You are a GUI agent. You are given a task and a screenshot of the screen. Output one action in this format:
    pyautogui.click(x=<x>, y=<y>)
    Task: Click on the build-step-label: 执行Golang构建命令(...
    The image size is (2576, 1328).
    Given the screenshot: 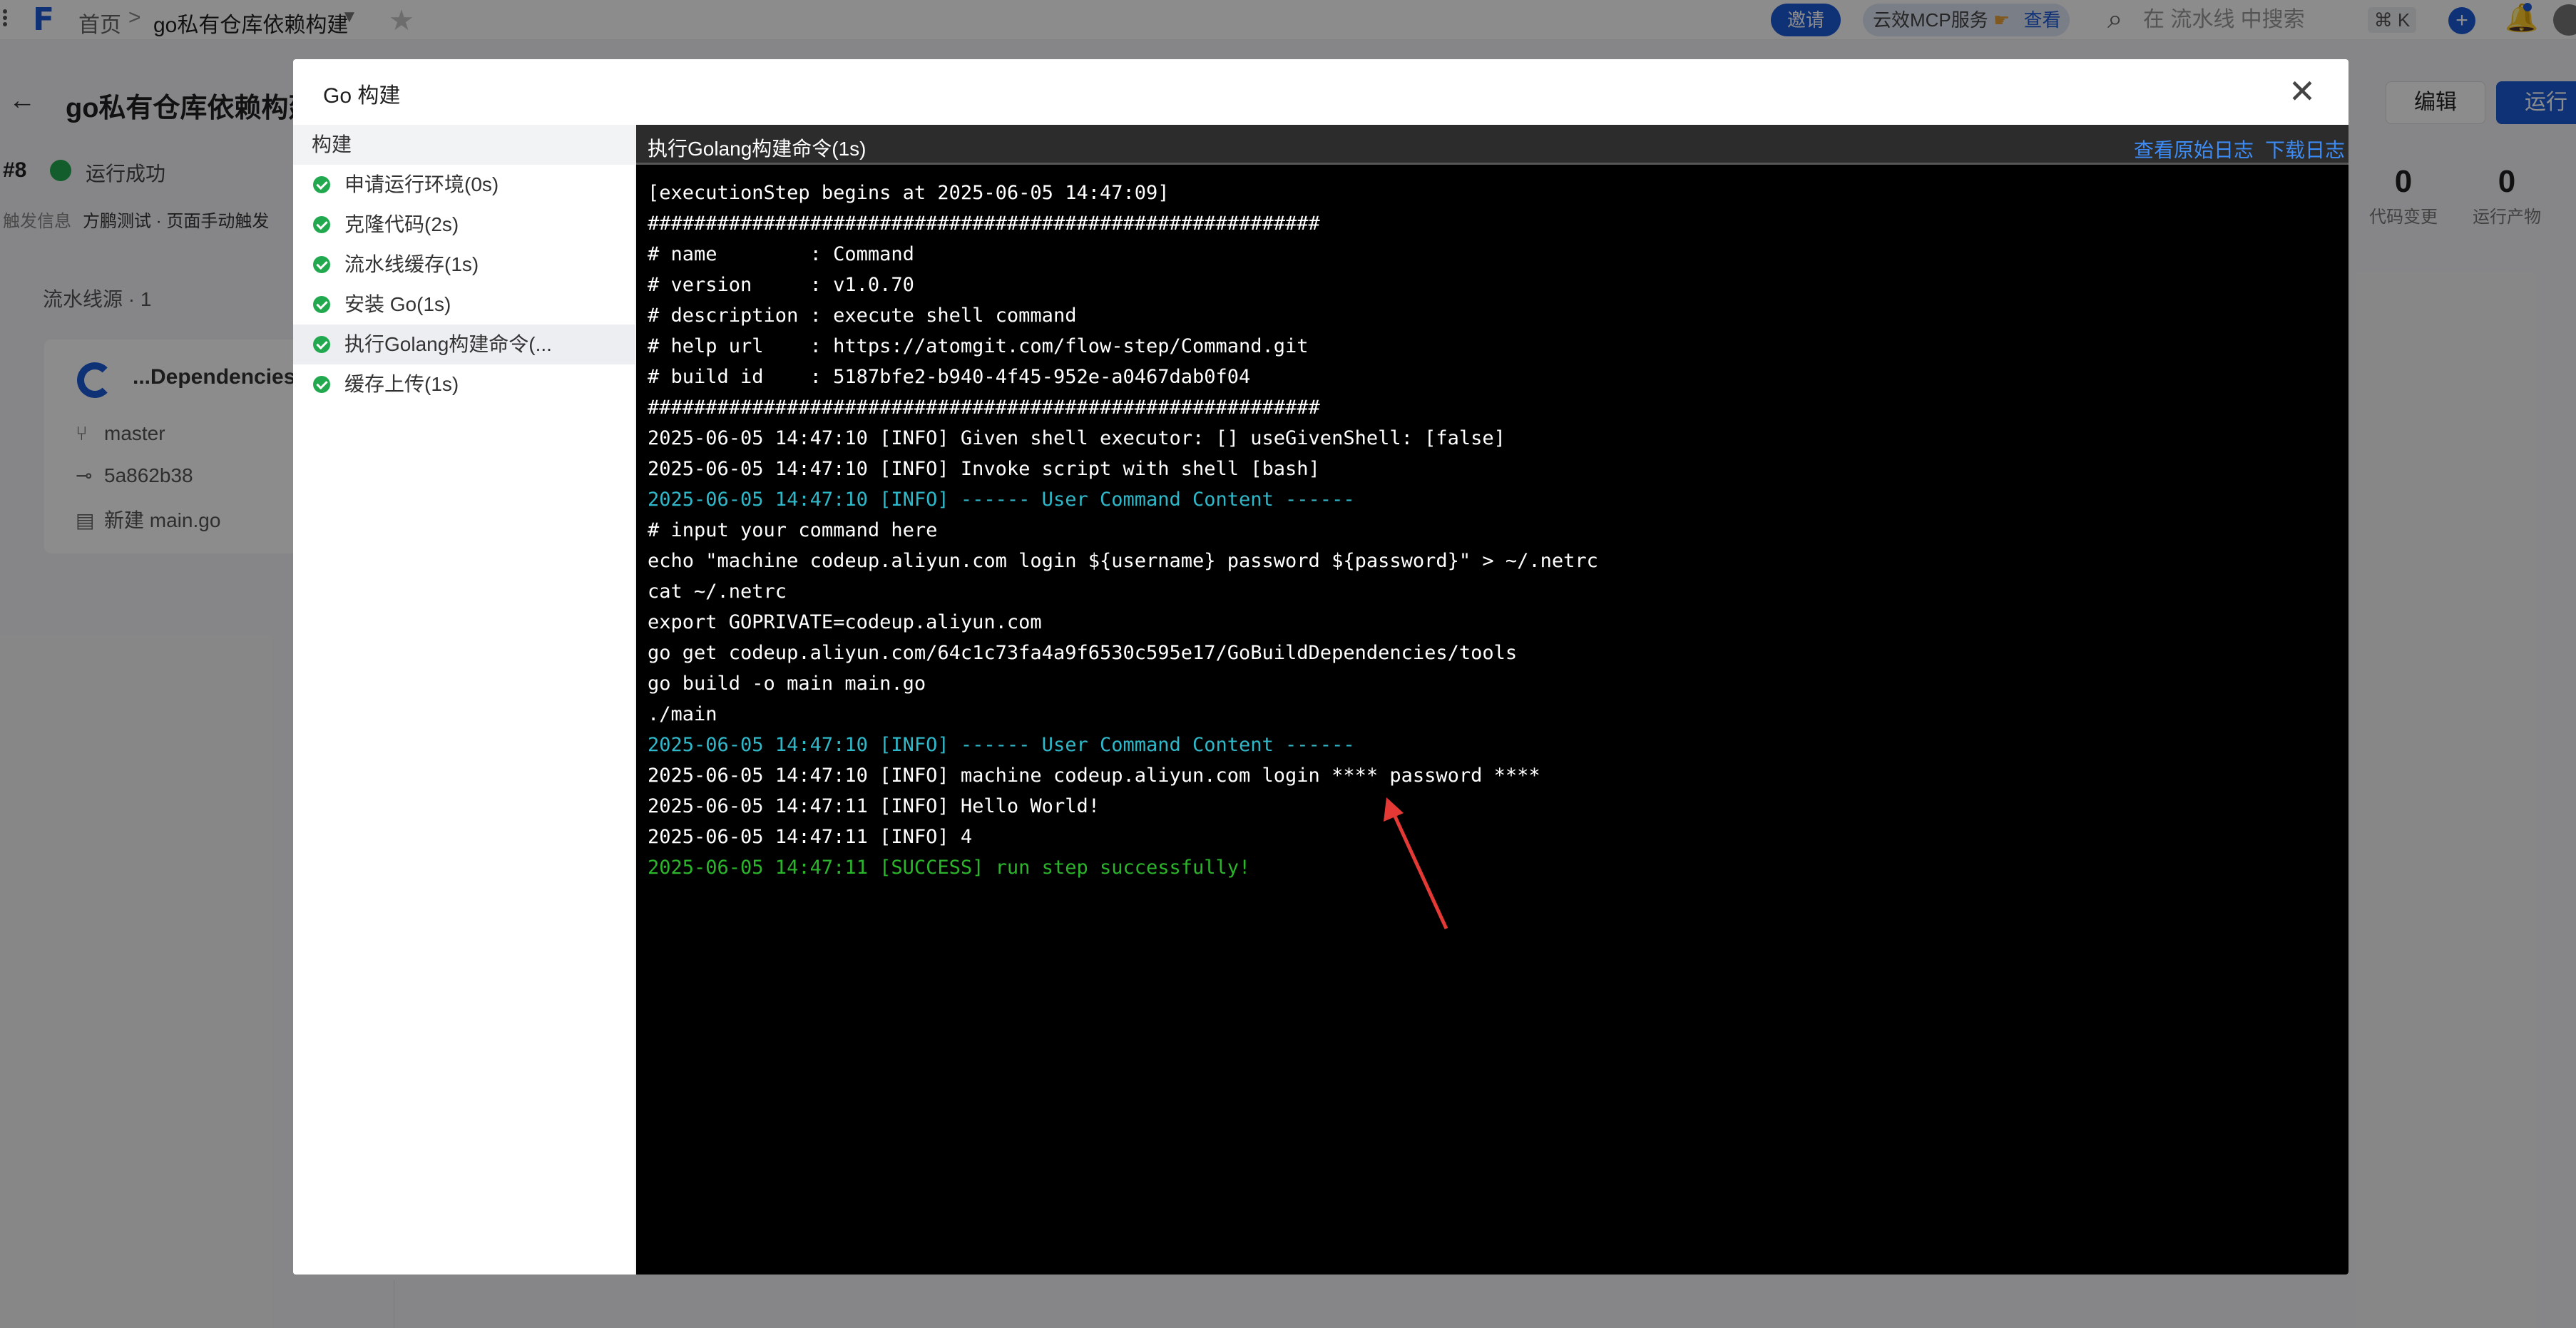 What is the action you would take?
    pyautogui.click(x=448, y=344)
    